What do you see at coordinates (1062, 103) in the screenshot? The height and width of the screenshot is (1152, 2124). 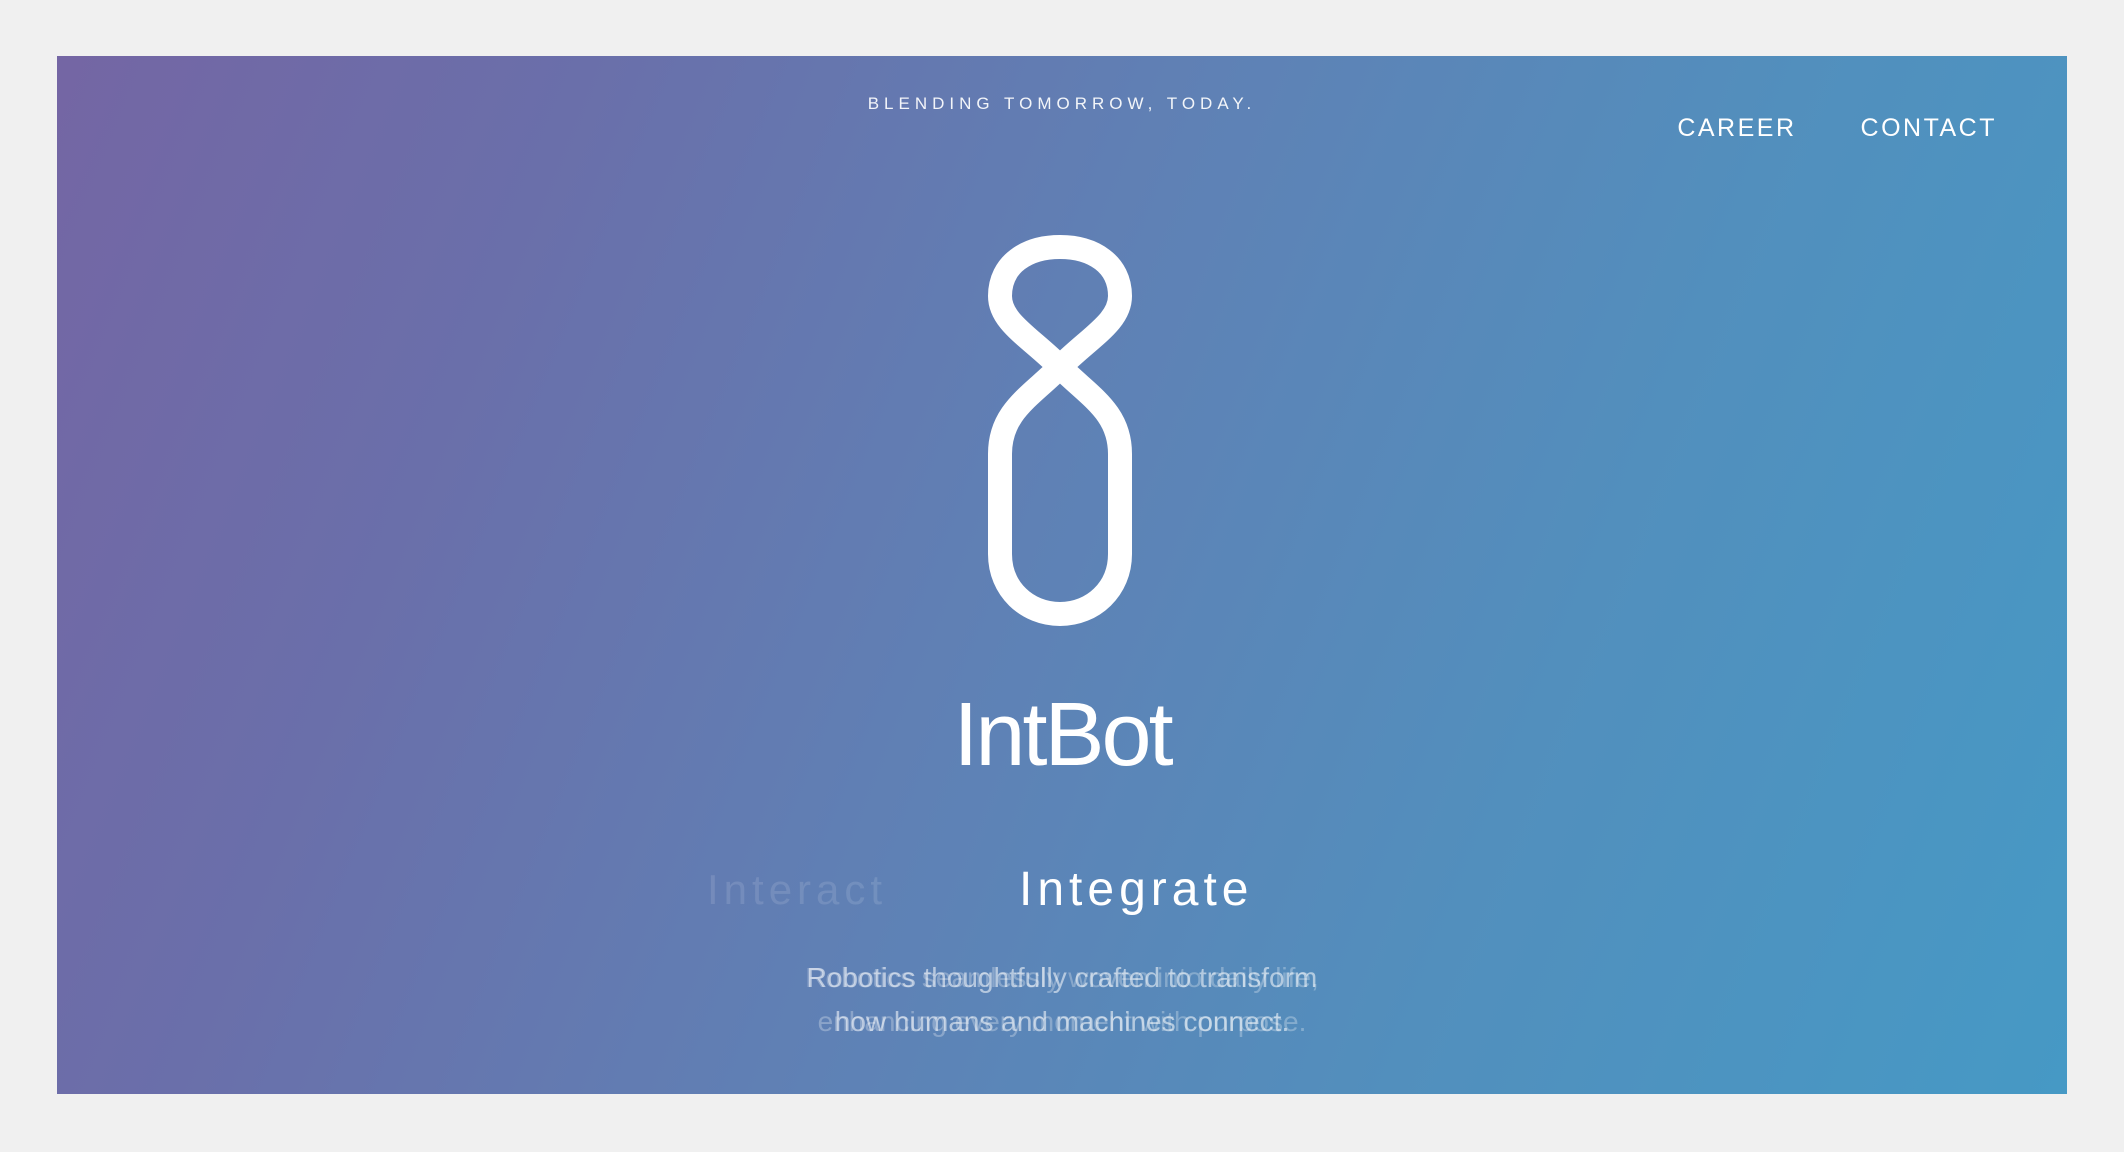 I see `tagline: BLENDING TOMORROW, TODAY.` at bounding box center [1062, 103].